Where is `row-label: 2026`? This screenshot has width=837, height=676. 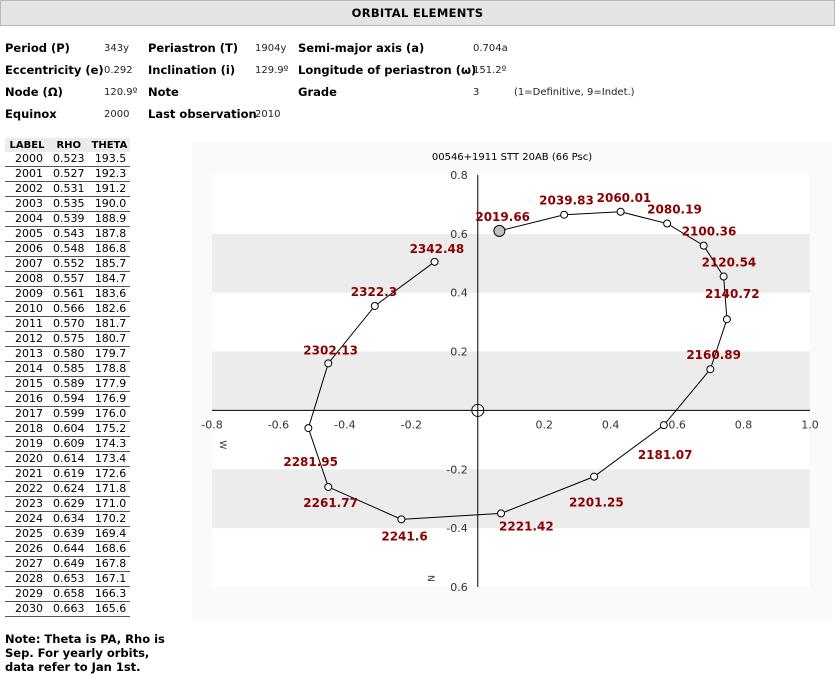 row-label: 2026 is located at coordinates (27, 549).